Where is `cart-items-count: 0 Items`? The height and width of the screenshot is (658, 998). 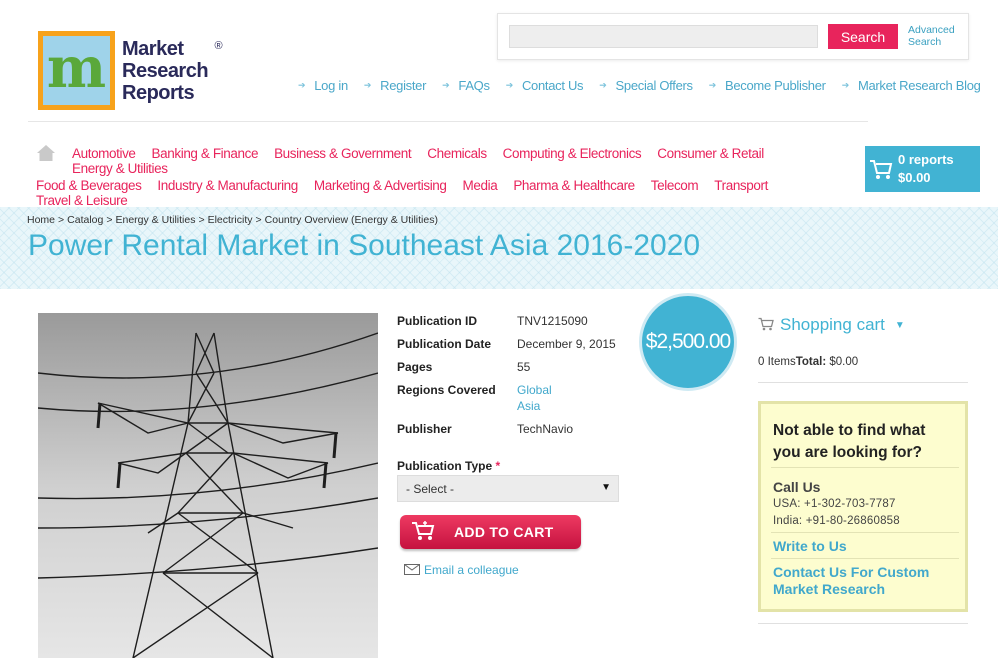
cart-items-count: 0 Items is located at coordinates (777, 362).